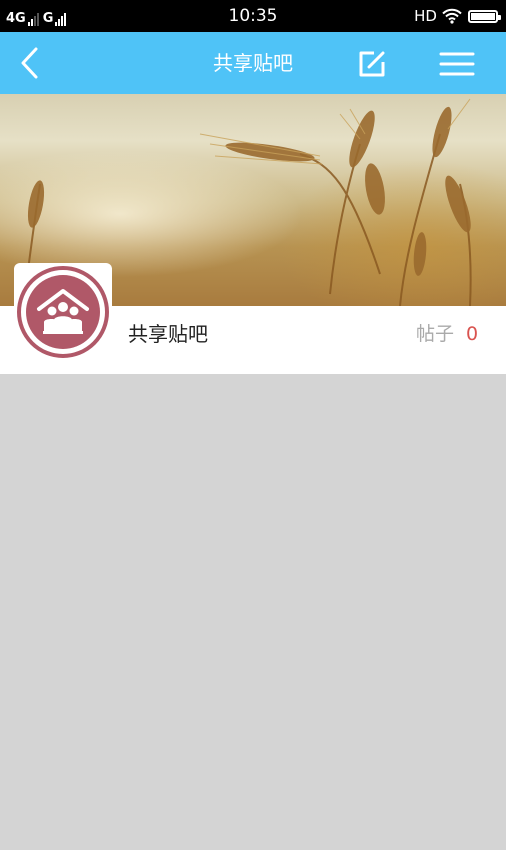  I want to click on back-button, so click(33, 63).